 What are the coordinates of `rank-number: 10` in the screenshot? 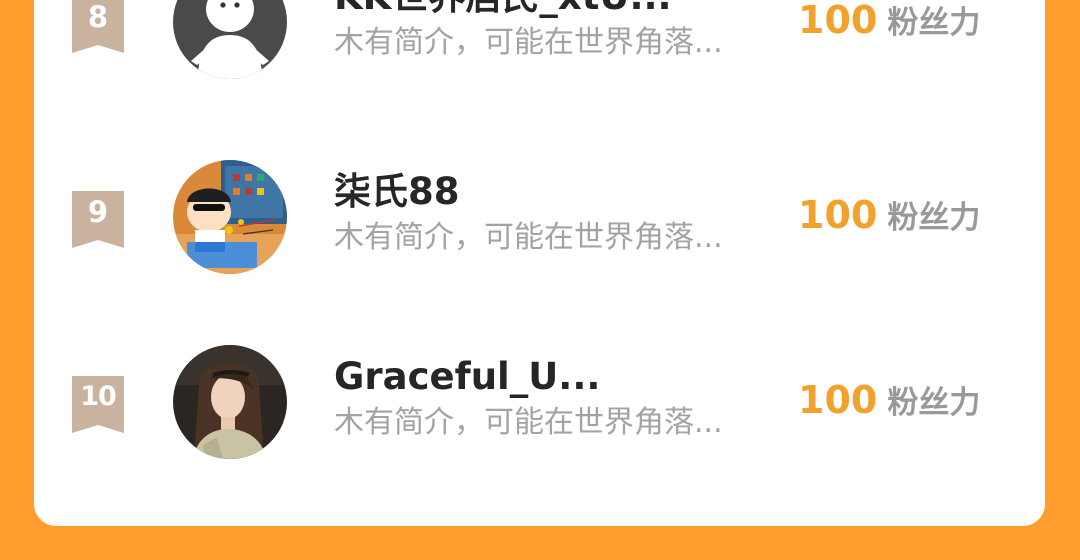 It's located at (98, 396).